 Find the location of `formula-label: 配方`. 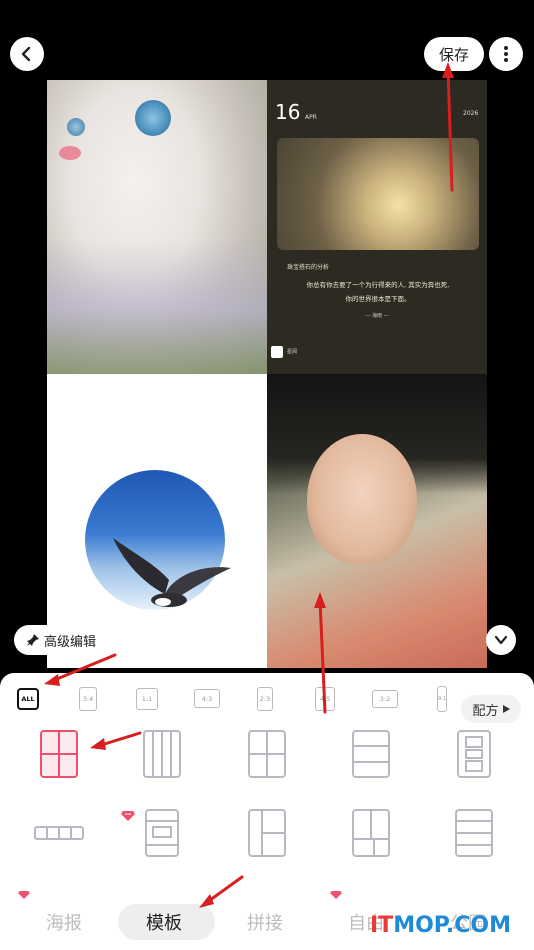

formula-label: 配方 is located at coordinates (485, 711).